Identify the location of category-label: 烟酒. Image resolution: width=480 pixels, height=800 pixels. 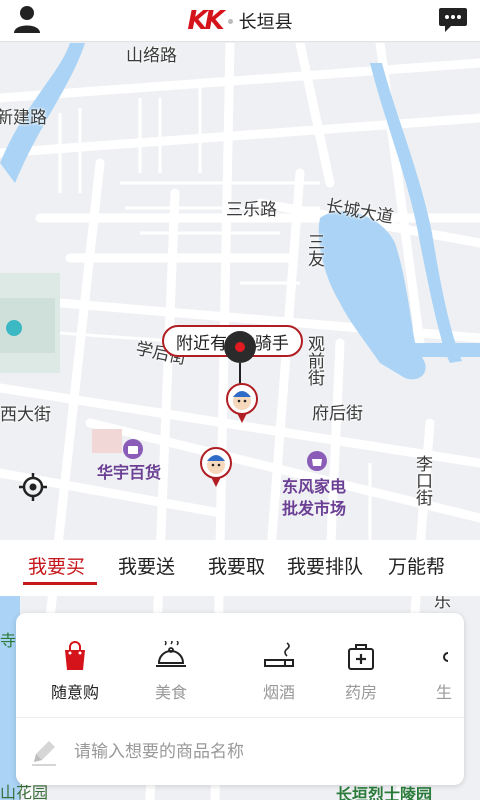
(278, 692).